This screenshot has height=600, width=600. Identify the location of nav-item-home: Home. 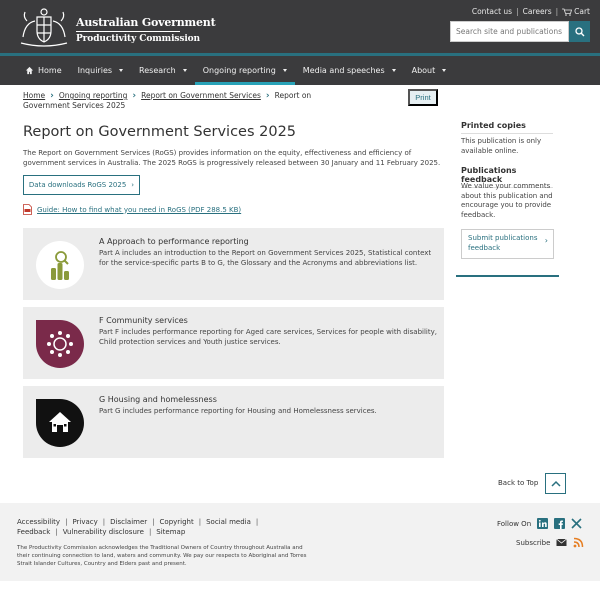
(43, 70).